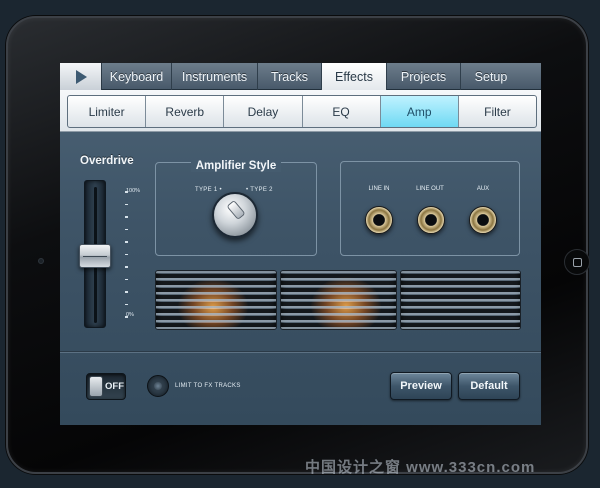  I want to click on overdrive-scale-ticks, so click(127, 254).